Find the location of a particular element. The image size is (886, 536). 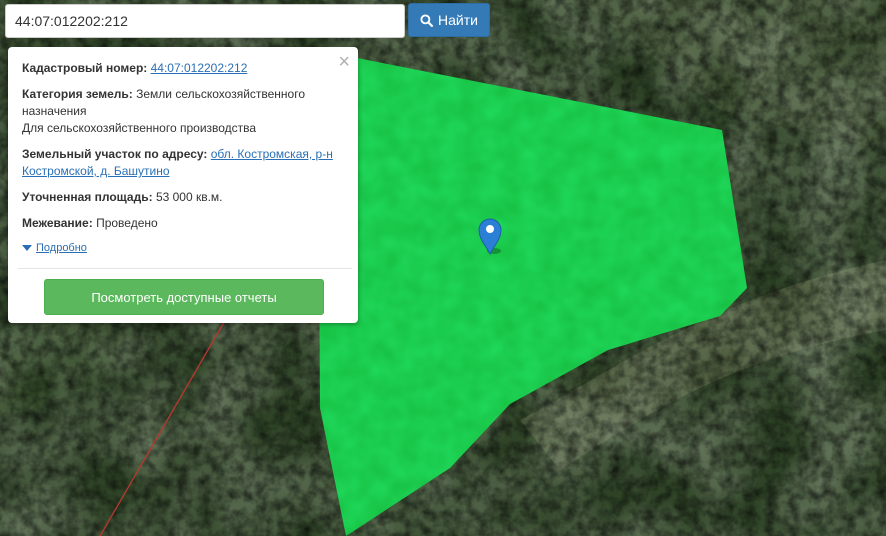

popup-divider is located at coordinates (185, 268).